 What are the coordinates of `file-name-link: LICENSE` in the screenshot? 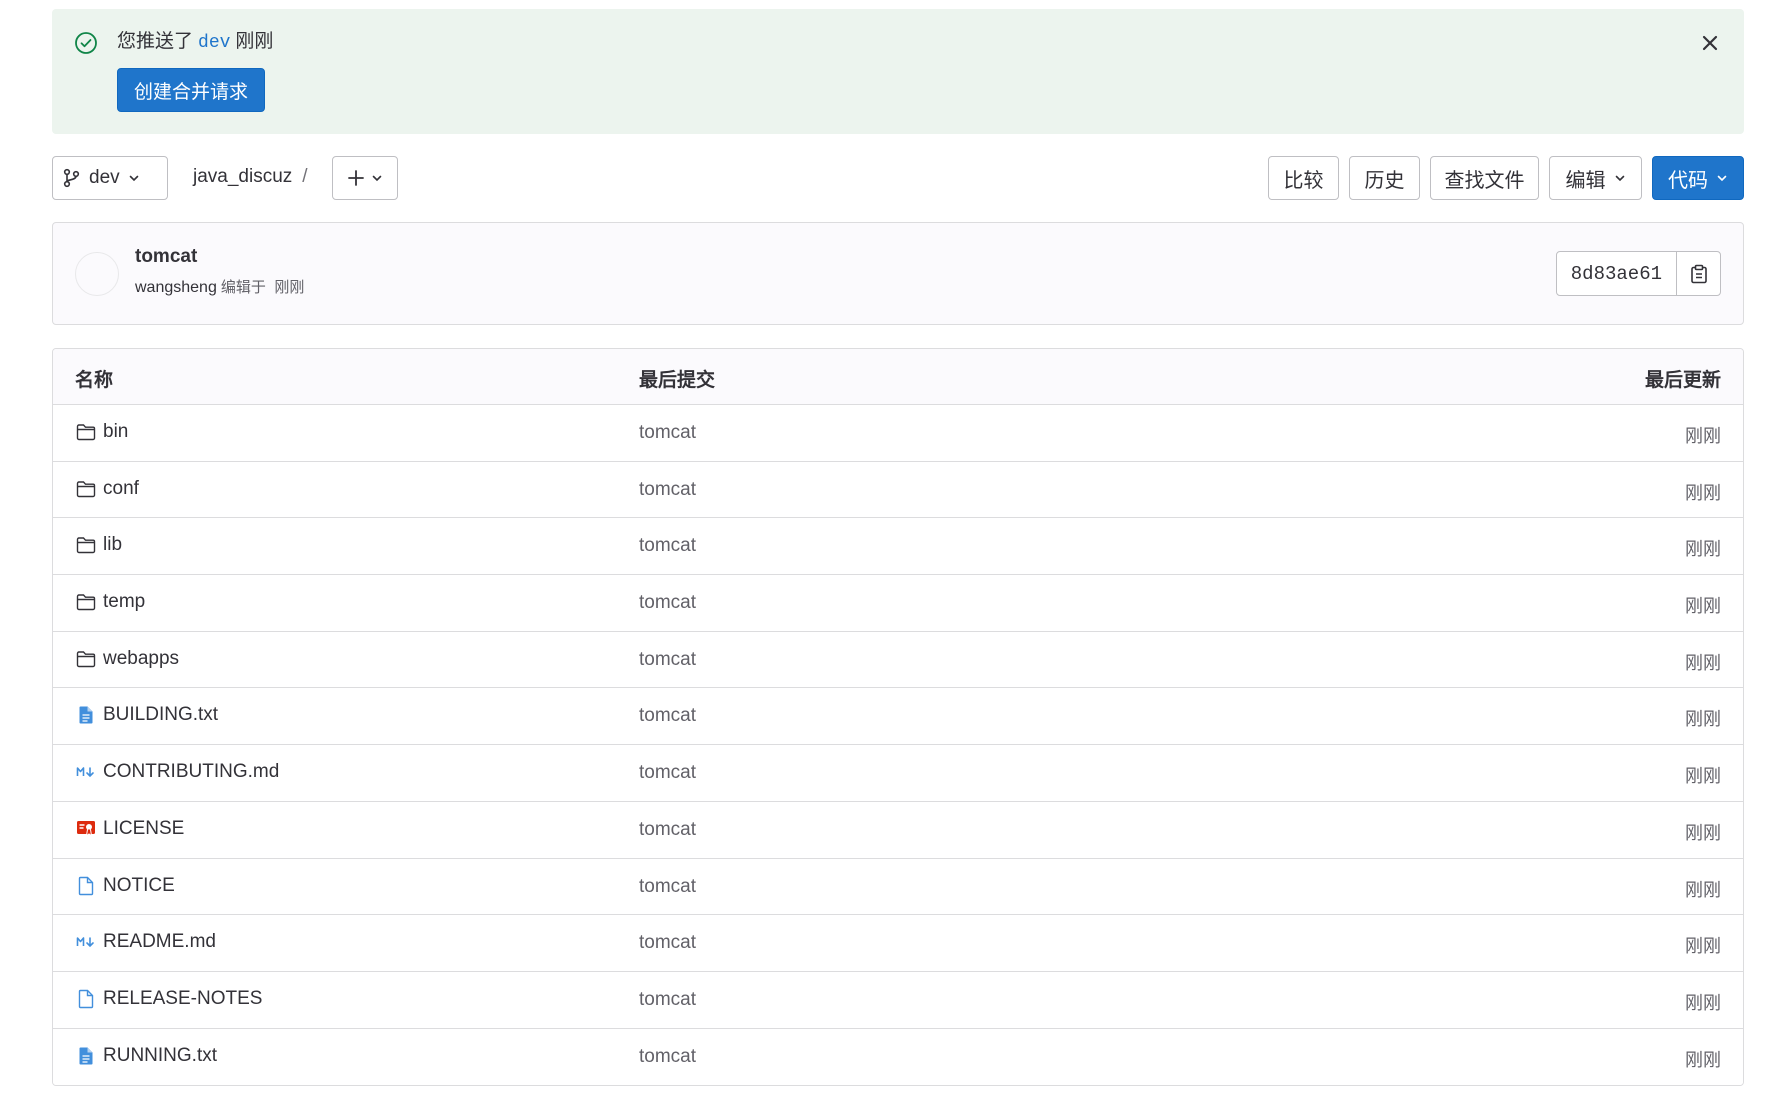 It's located at (129, 829).